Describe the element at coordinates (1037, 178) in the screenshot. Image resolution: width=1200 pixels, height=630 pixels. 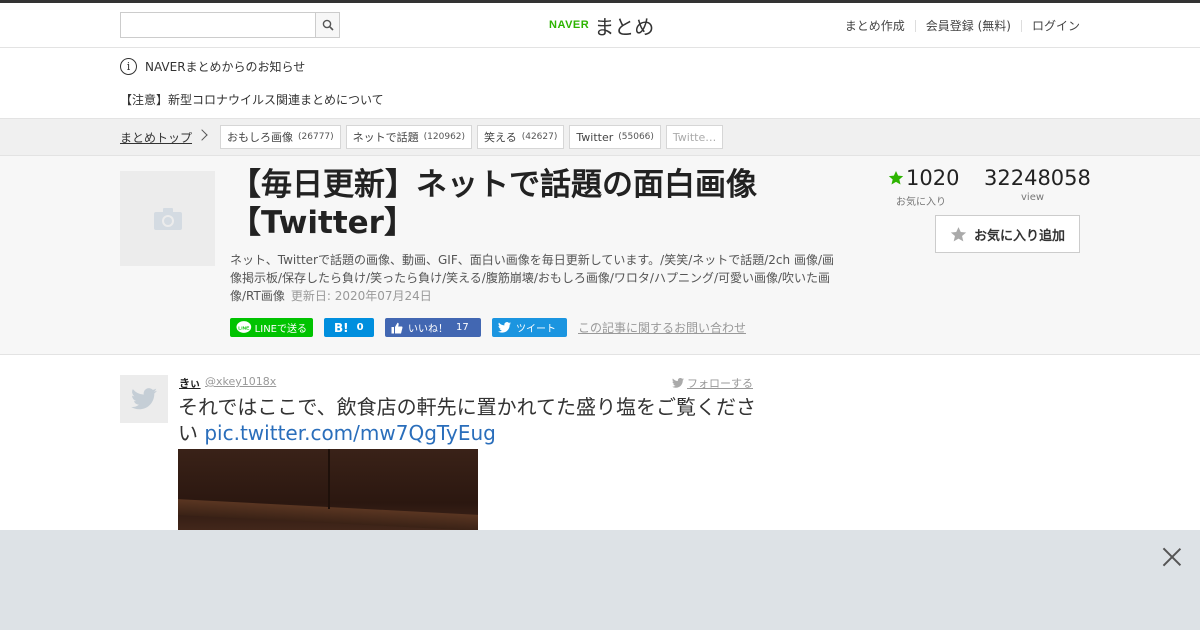
I see `view-count: 32248058` at that location.